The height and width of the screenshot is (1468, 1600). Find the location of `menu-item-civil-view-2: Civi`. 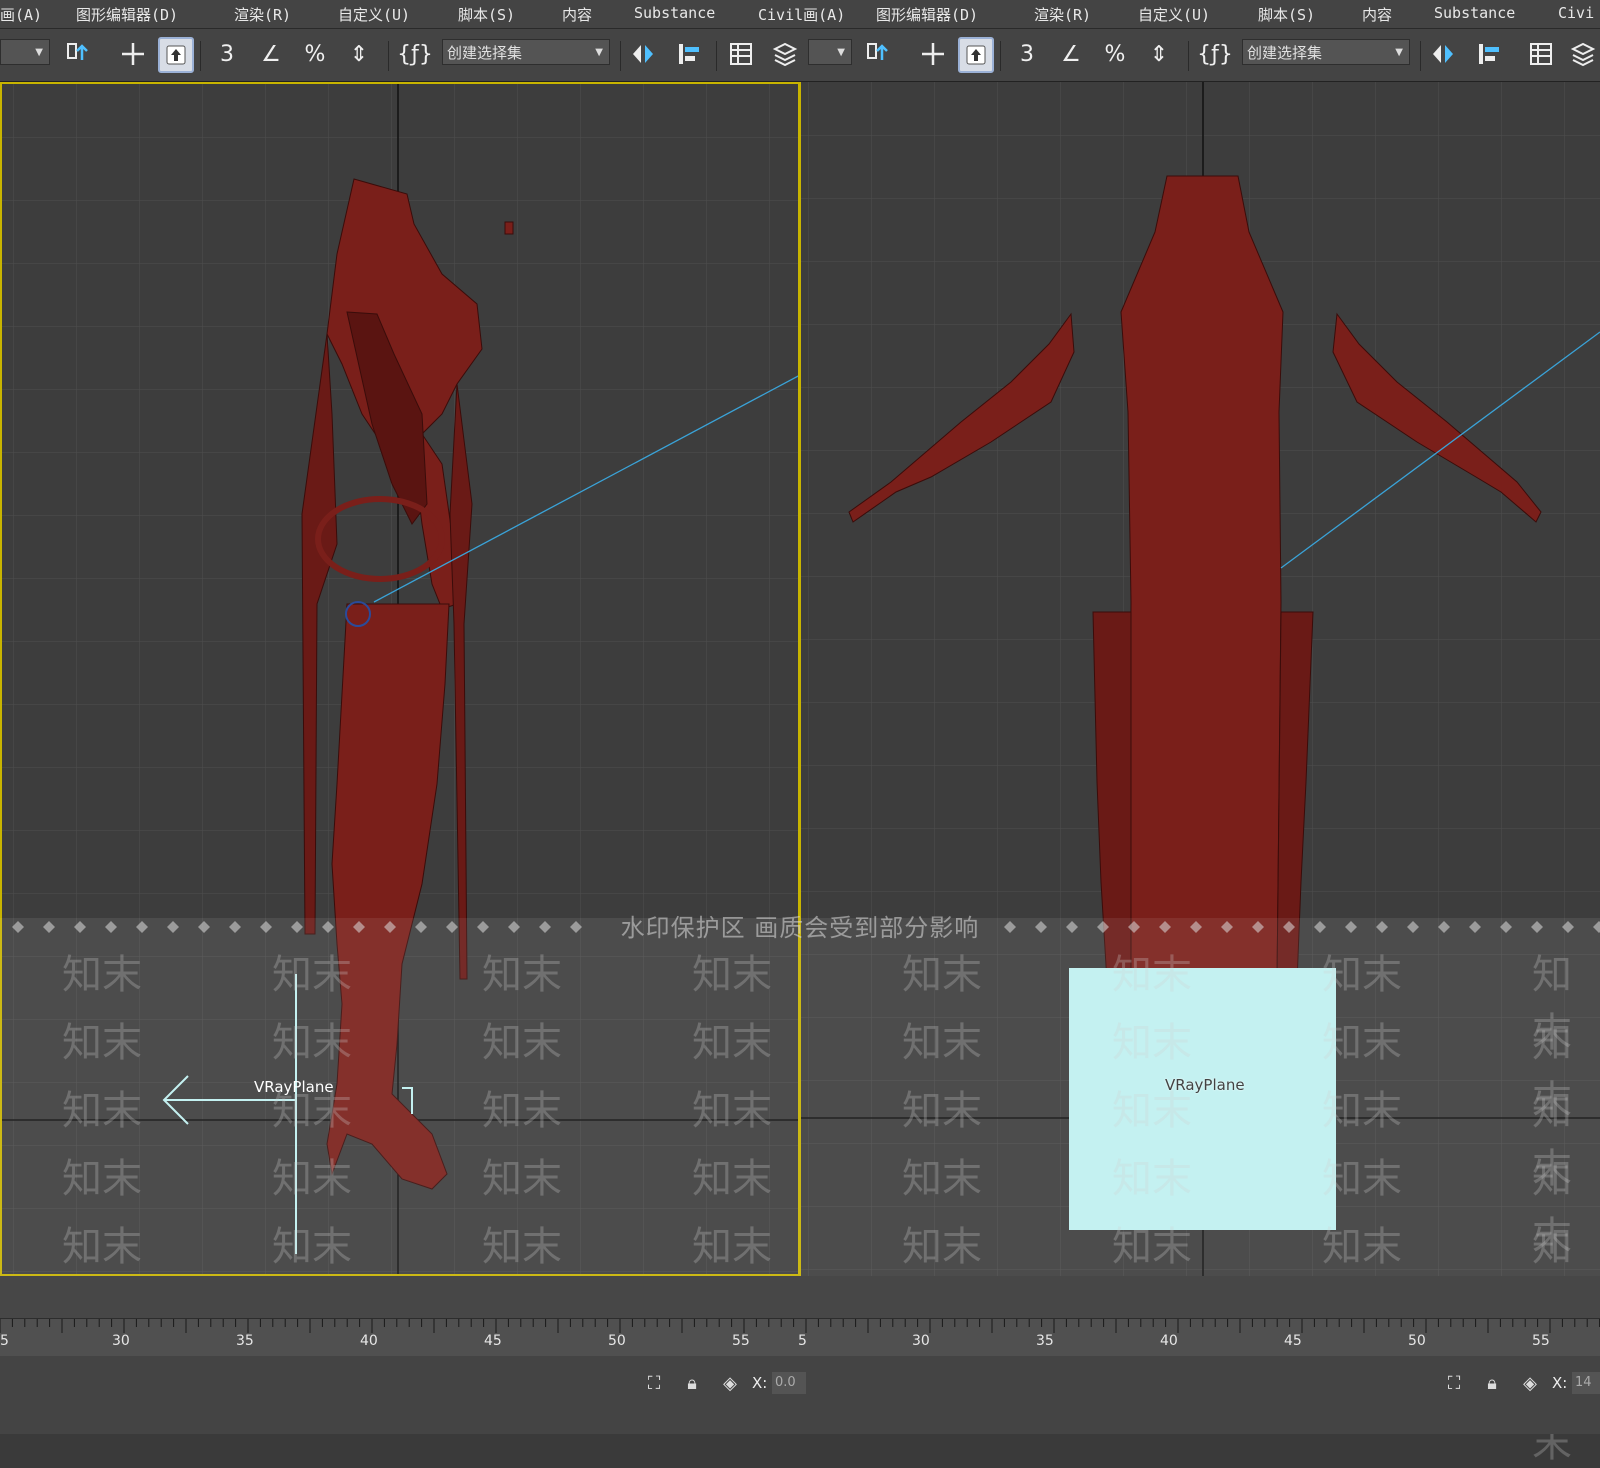

menu-item-civil-view-2: Civi is located at coordinates (1576, 13).